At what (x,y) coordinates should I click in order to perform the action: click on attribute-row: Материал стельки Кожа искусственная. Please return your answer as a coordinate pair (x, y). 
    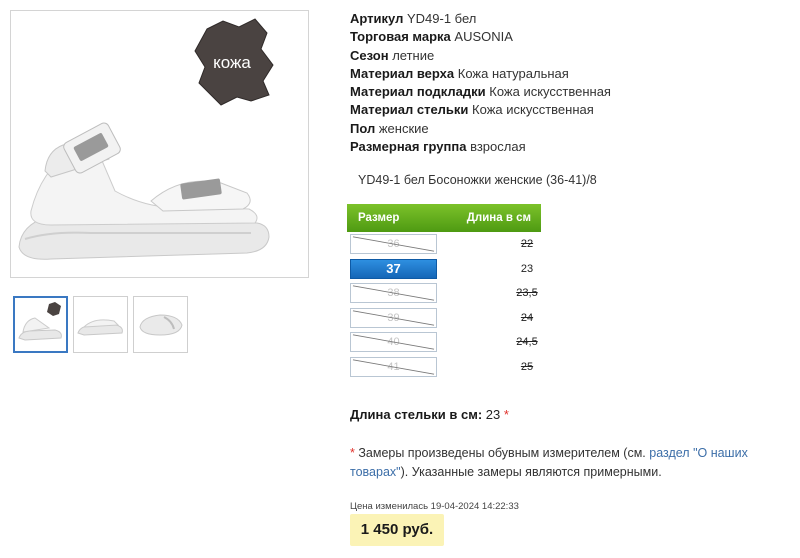
    Looking at the image, I should click on (480, 110).